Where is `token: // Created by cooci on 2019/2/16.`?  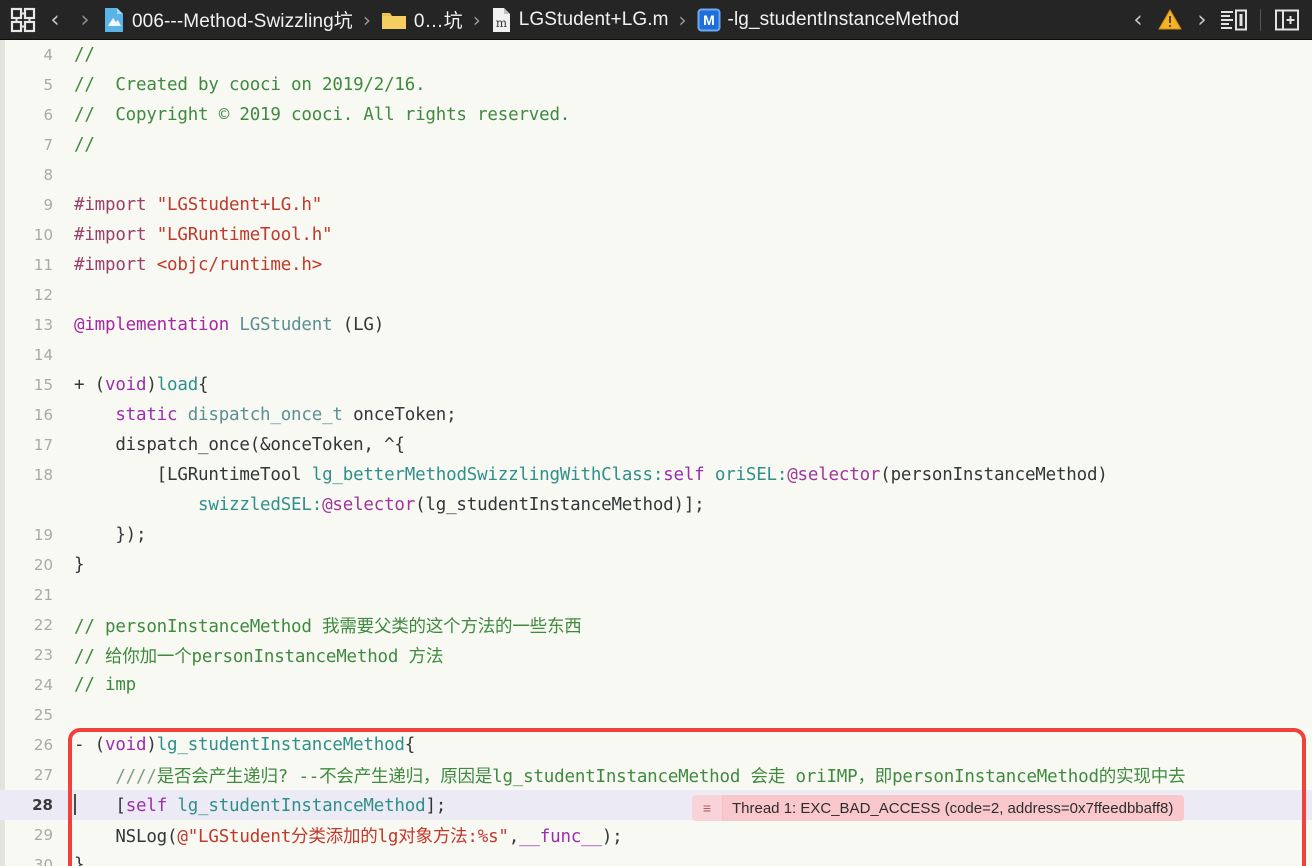
token: // Created by cooci on 2019/2/16. is located at coordinates (250, 85).